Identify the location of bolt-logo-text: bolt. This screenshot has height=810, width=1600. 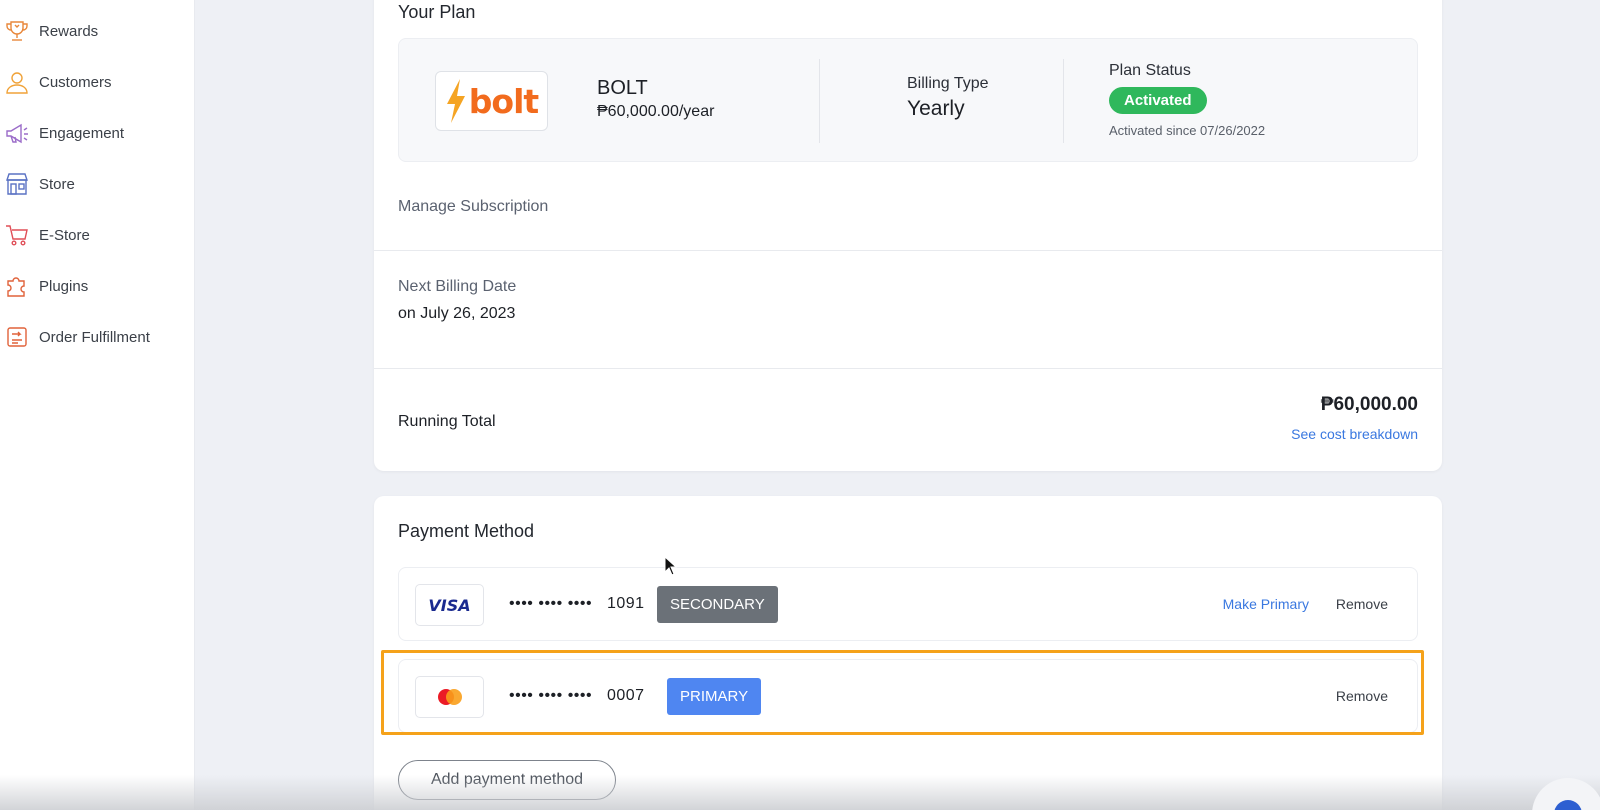
(503, 101).